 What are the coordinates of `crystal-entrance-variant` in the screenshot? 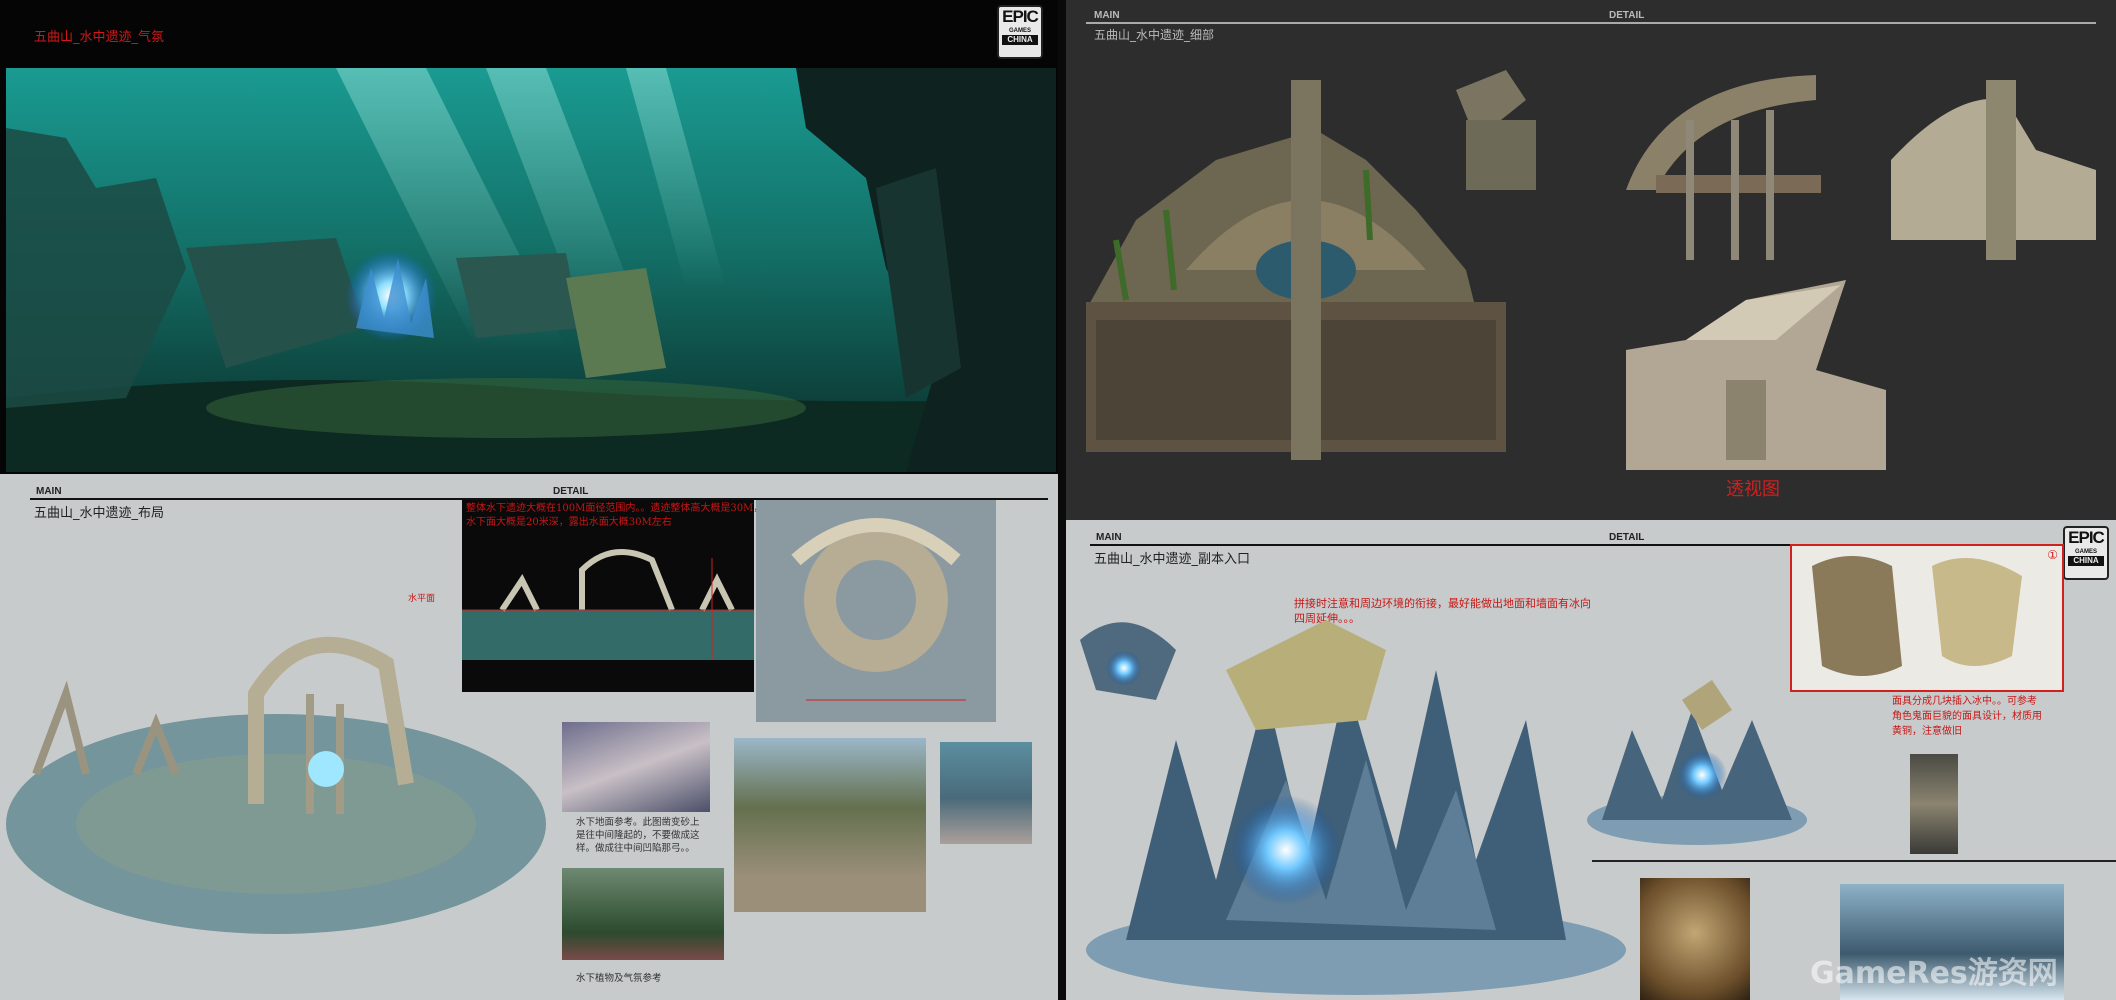 It's located at (1697, 762).